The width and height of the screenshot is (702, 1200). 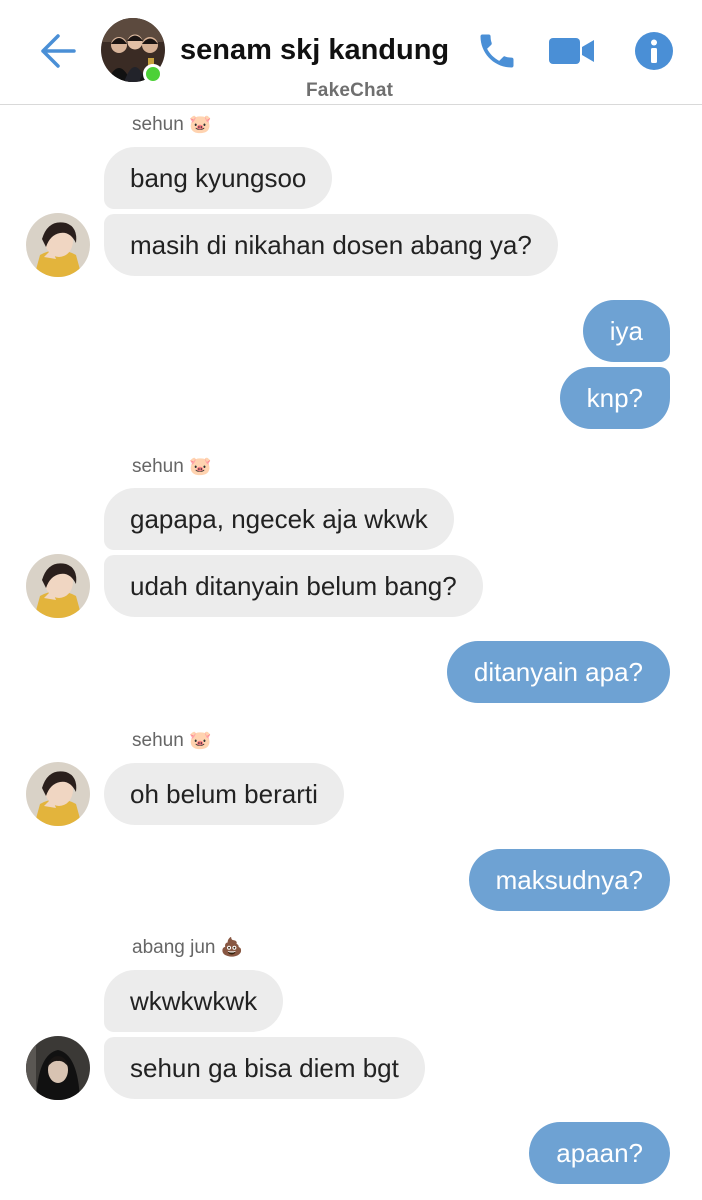 What do you see at coordinates (614, 398) in the screenshot?
I see `outgoing-message-bubble: knp?` at bounding box center [614, 398].